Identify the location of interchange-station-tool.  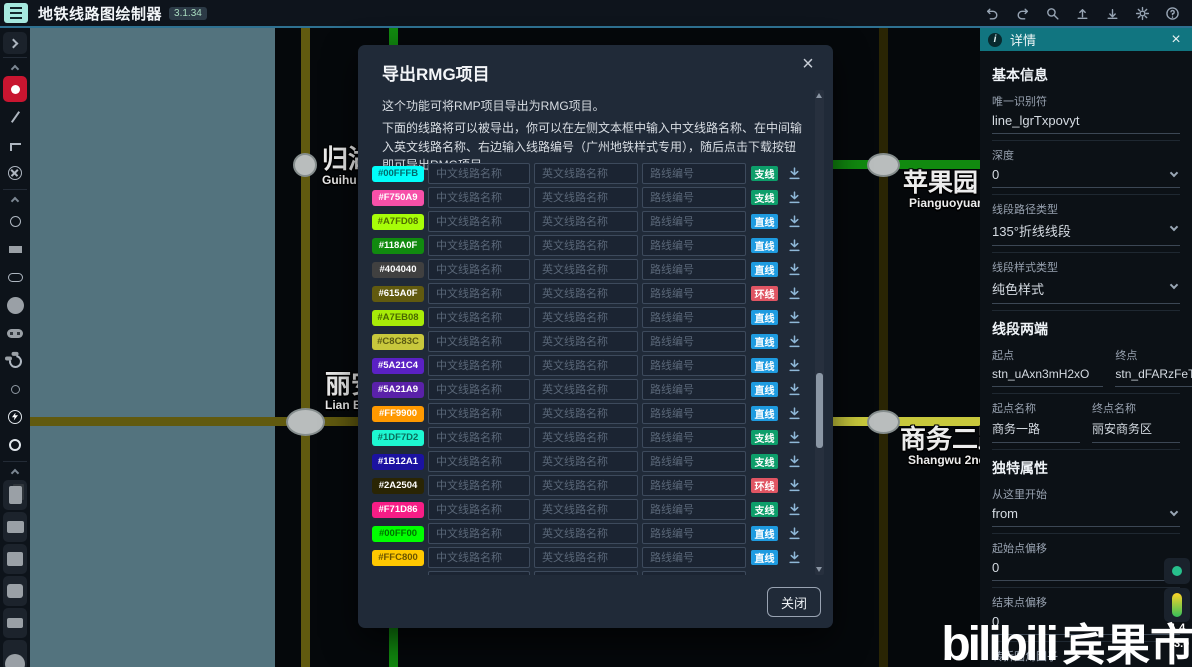
(15, 333).